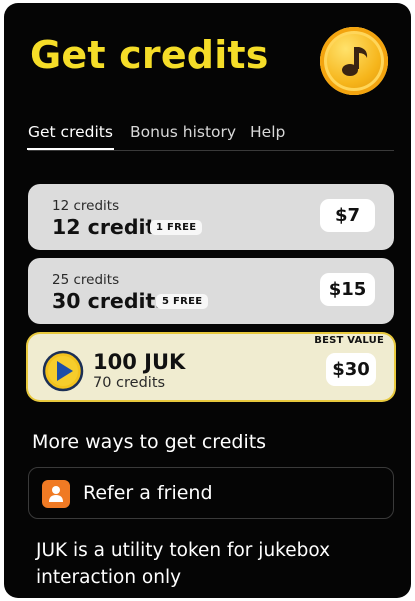 This screenshot has height=601, width=415. What do you see at coordinates (347, 289) in the screenshot?
I see `price-button: $15` at bounding box center [347, 289].